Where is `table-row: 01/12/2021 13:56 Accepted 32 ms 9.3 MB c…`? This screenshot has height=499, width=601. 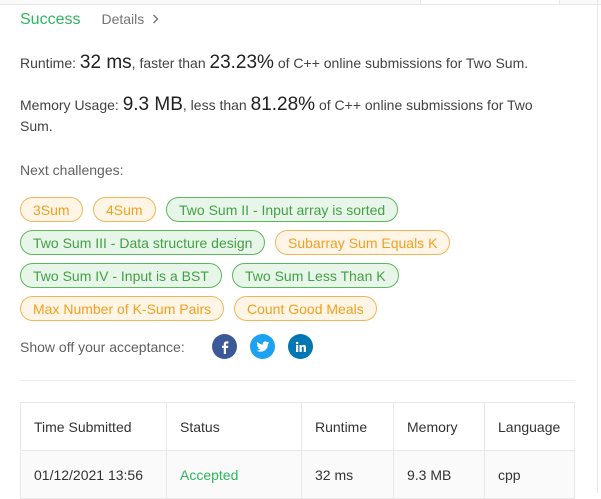
table-row: 01/12/2021 13:56 Accepted 32 ms 9.3 MB c… is located at coordinates (297, 475).